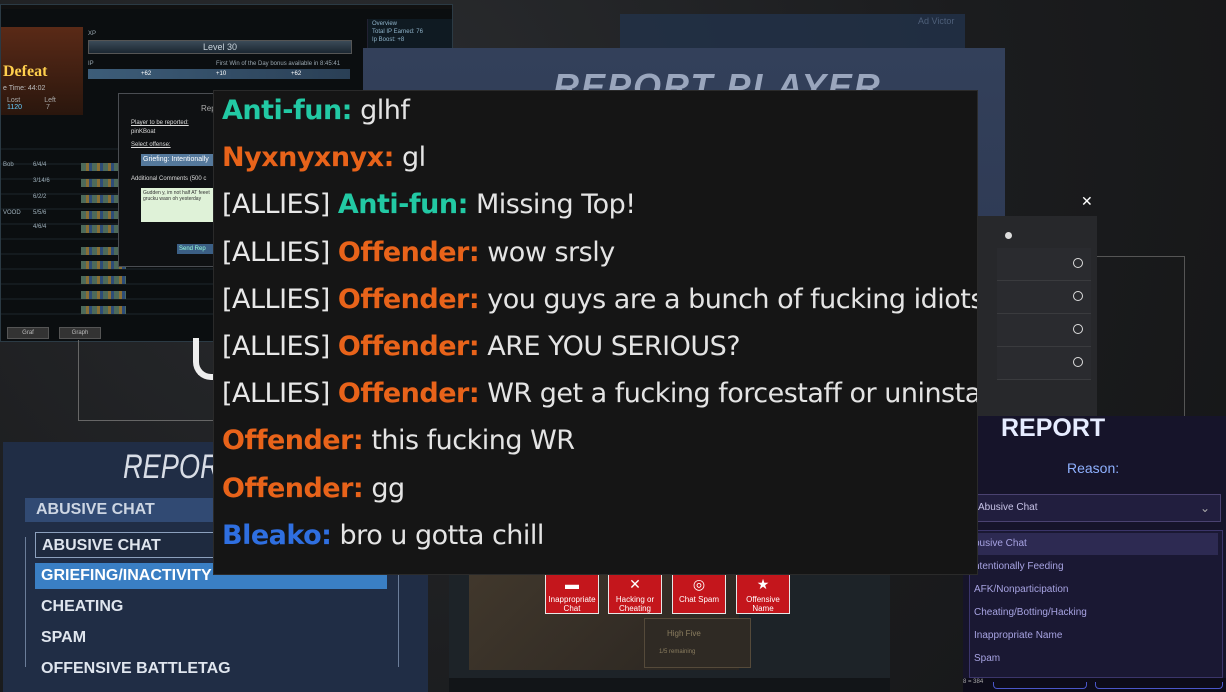  Describe the element at coordinates (25, 71) in the screenshot. I see `defeat-label: Defeat` at that location.